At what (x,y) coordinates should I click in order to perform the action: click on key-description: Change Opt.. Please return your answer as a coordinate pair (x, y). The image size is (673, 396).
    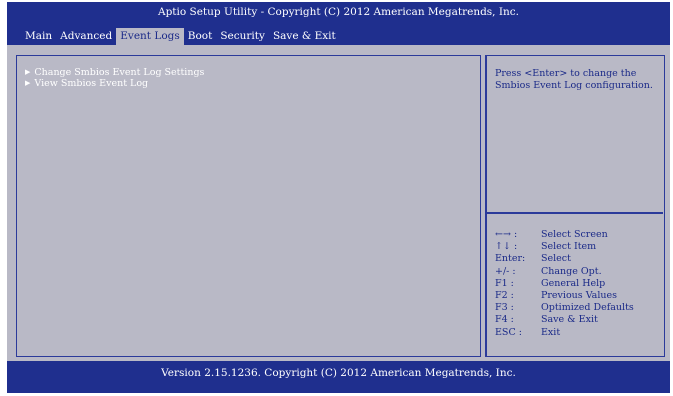
    Looking at the image, I should click on (571, 271).